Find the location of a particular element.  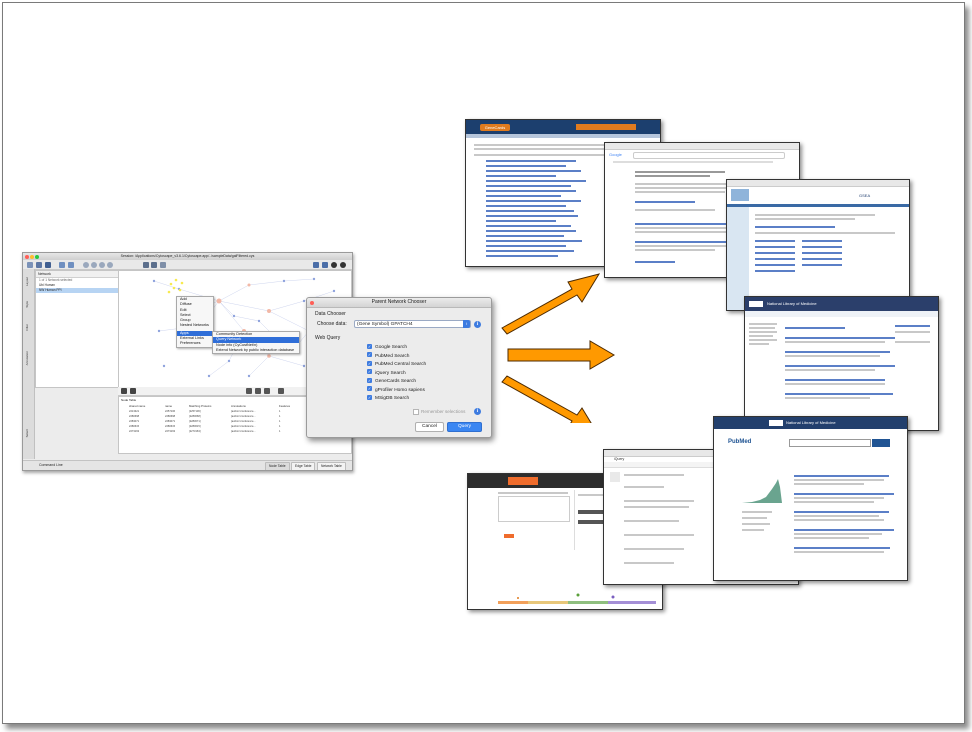

checkbox-gprofiler: ✓ gProfiler Homo sapiens is located at coordinates (396, 390).